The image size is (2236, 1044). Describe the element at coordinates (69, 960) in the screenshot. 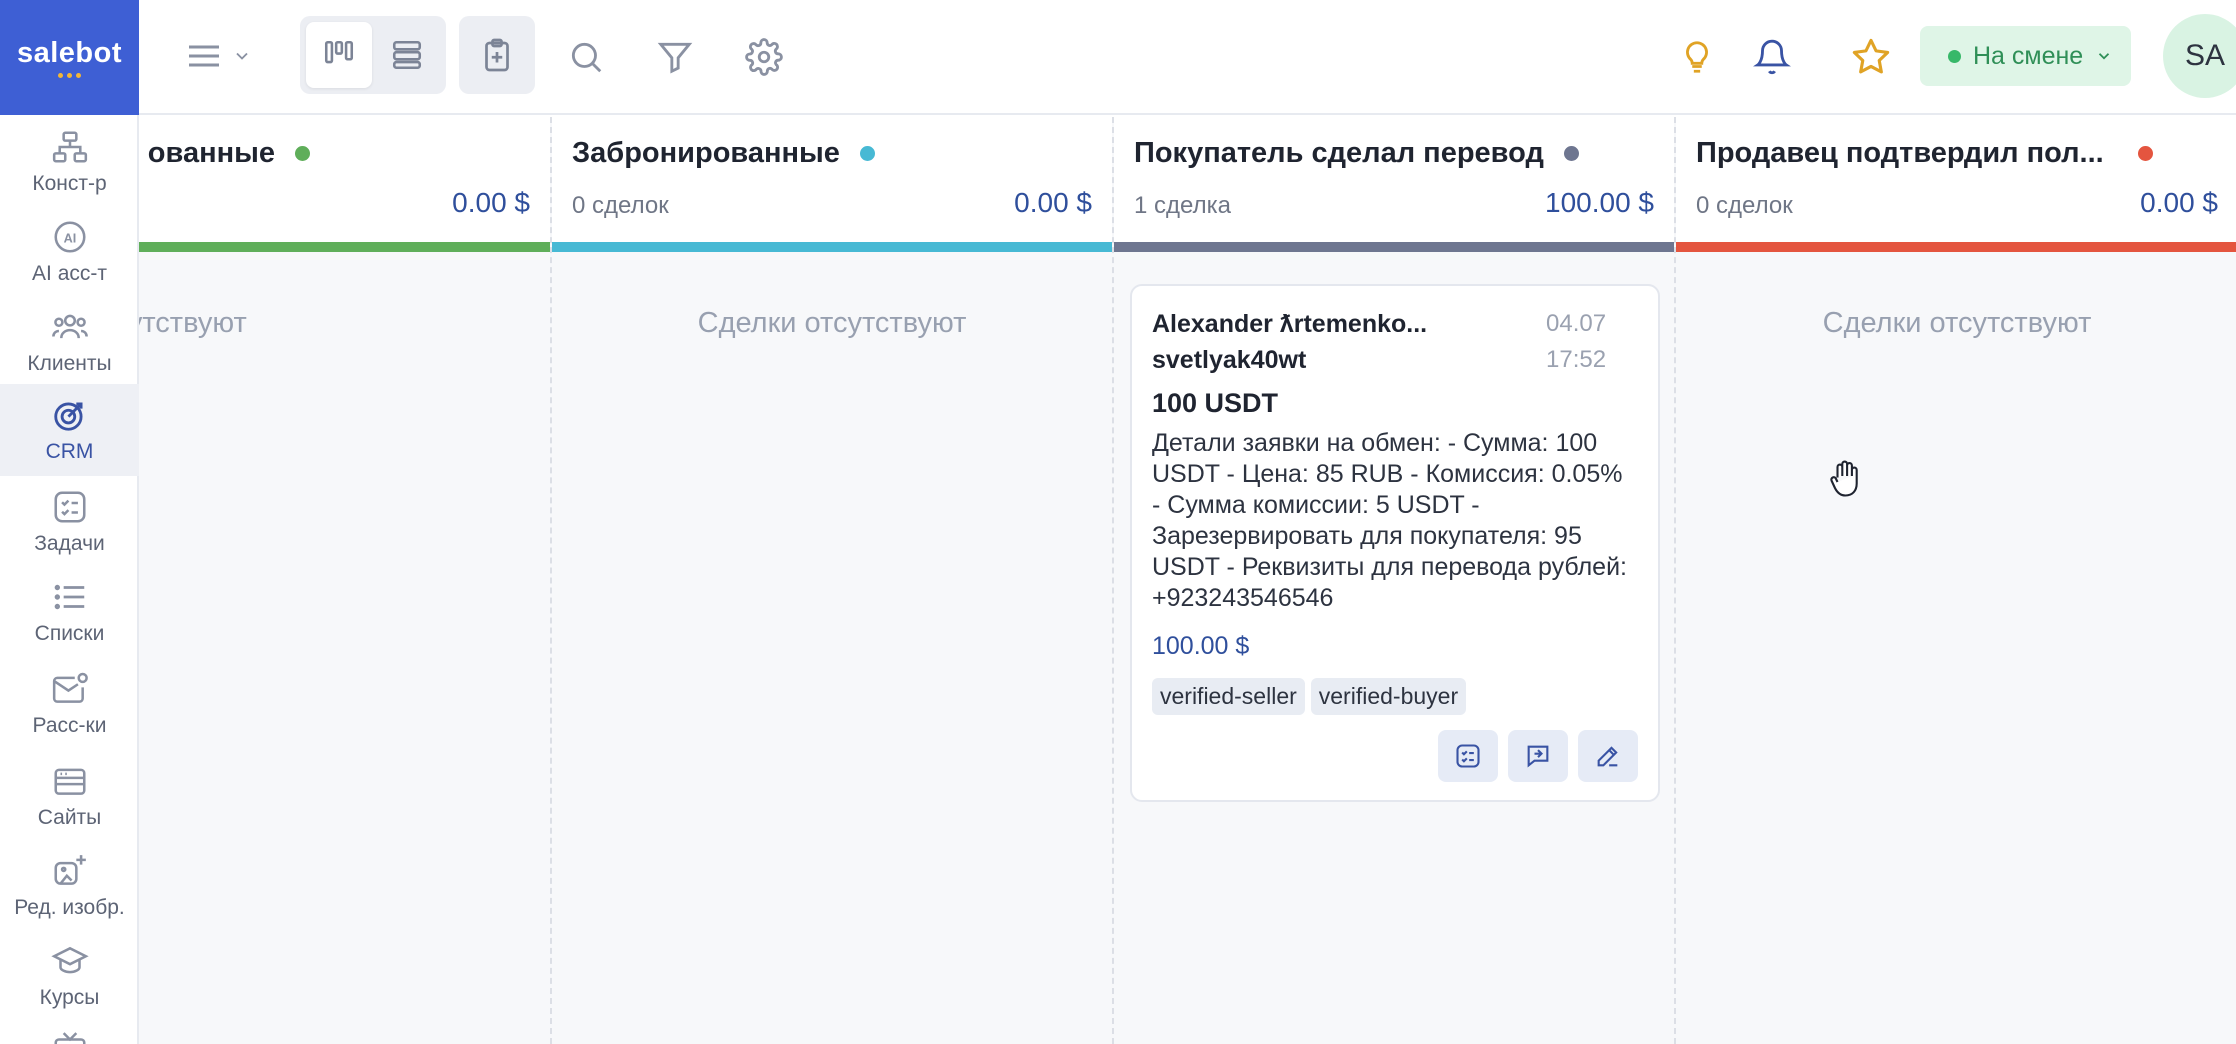

I see `graduation-cap-icon` at that location.